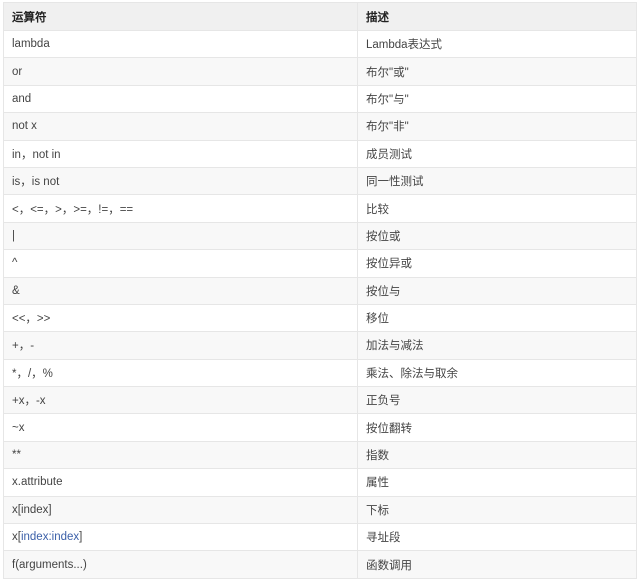 Image resolution: width=640 pixels, height=582 pixels. I want to click on table-row: f(arguments...) 函数调用, so click(320, 564).